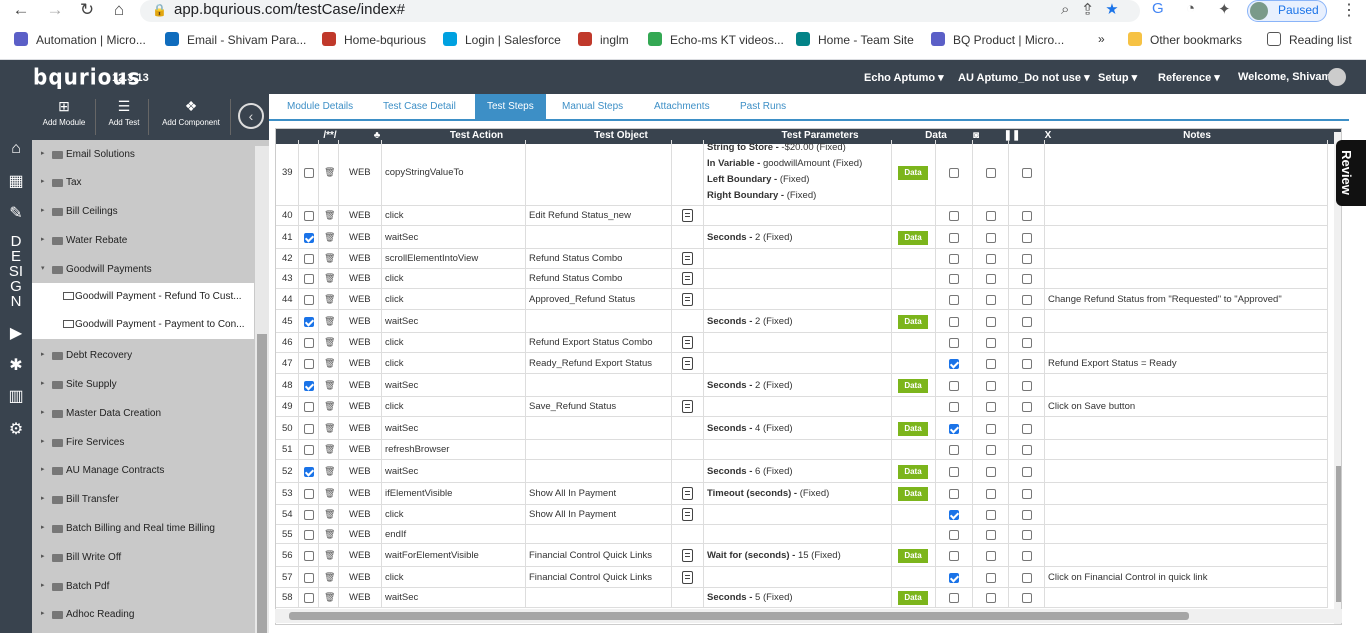 This screenshot has width=1366, height=633. I want to click on table-row: 43 🗑 WEB click Refund Status Combo, so click(802, 279).